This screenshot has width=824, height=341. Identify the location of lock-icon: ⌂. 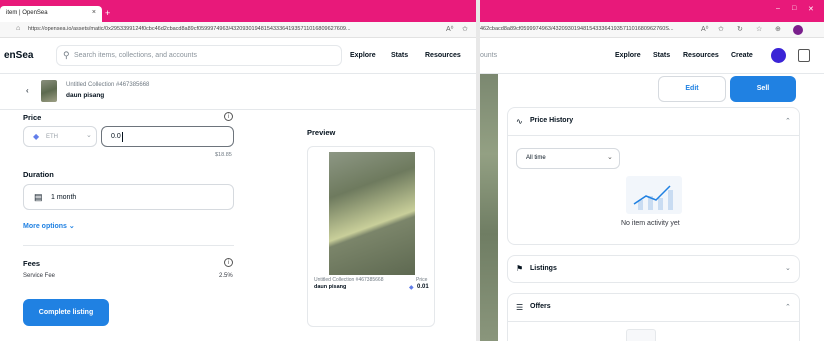
(18, 28).